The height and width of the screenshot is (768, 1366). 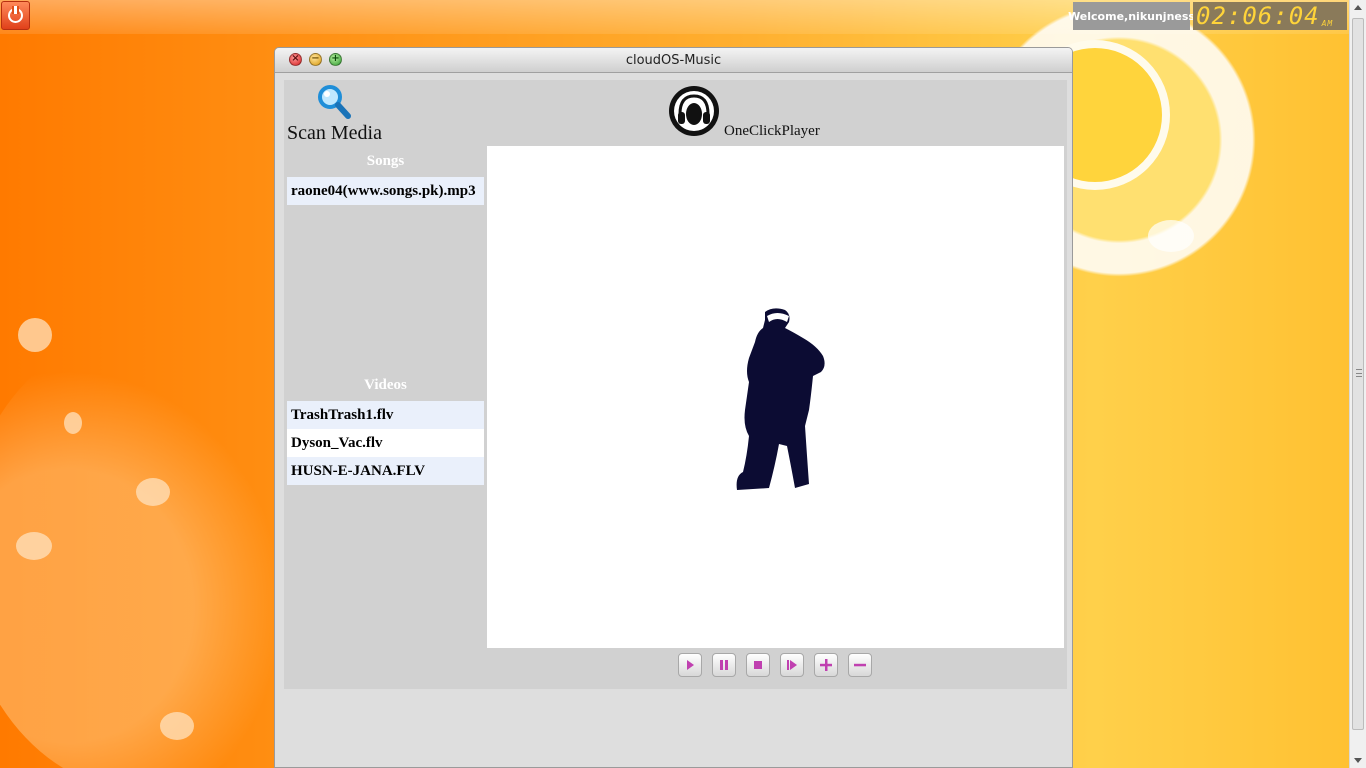 What do you see at coordinates (334, 102) in the screenshot?
I see `magnifier-icon` at bounding box center [334, 102].